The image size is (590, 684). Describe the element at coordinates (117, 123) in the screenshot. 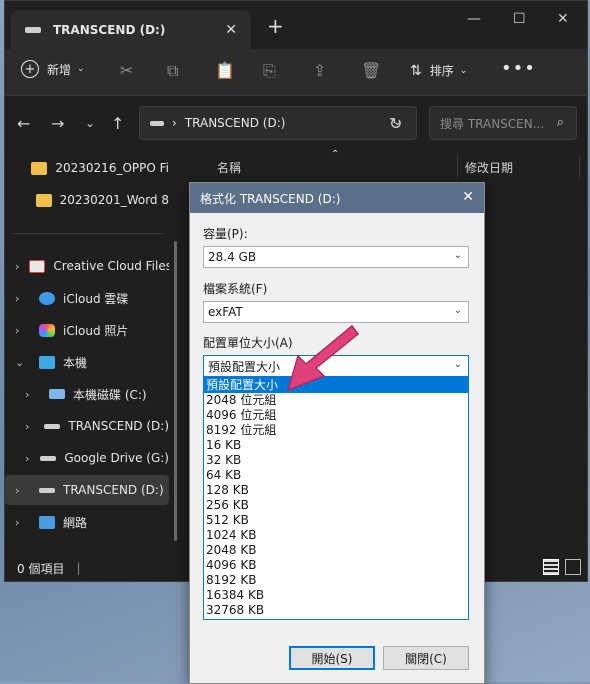

I see `up-icon: ↑` at that location.